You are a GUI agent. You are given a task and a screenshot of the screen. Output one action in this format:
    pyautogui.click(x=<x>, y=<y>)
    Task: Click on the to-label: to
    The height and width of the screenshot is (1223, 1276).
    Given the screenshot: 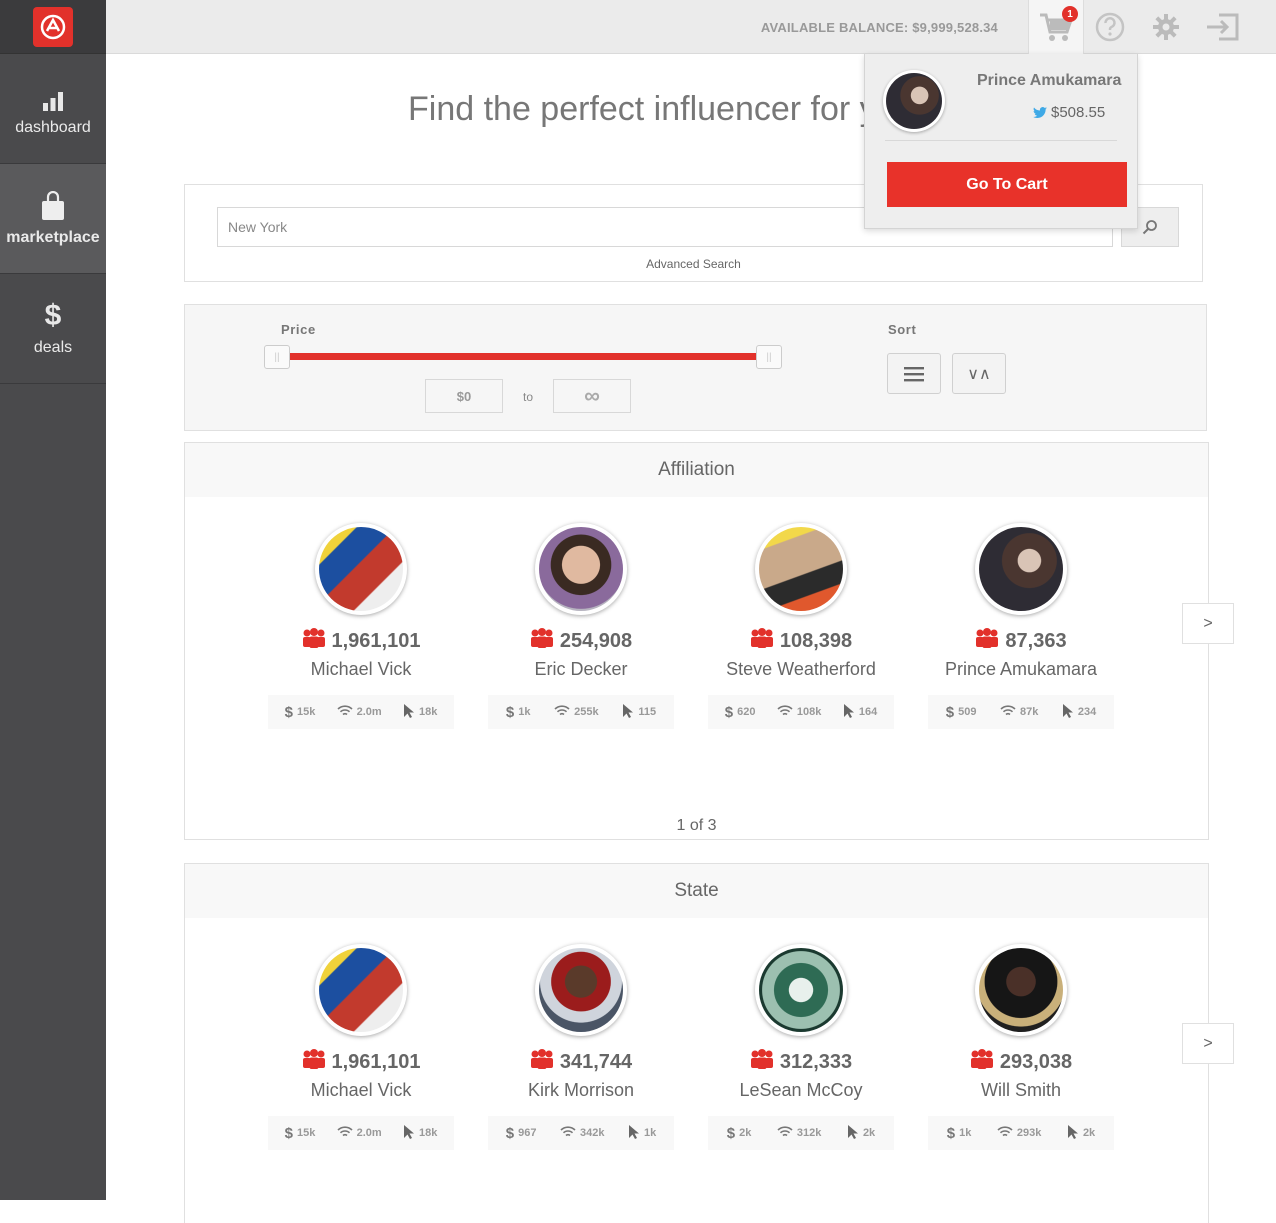 What is the action you would take?
    pyautogui.click(x=528, y=397)
    